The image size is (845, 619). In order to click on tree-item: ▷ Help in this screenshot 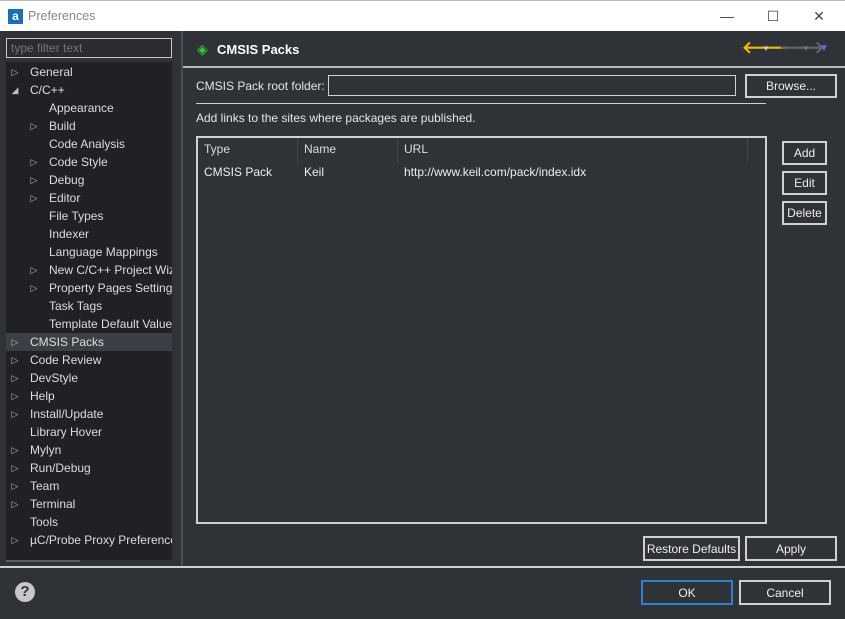, I will do `click(89, 396)`.